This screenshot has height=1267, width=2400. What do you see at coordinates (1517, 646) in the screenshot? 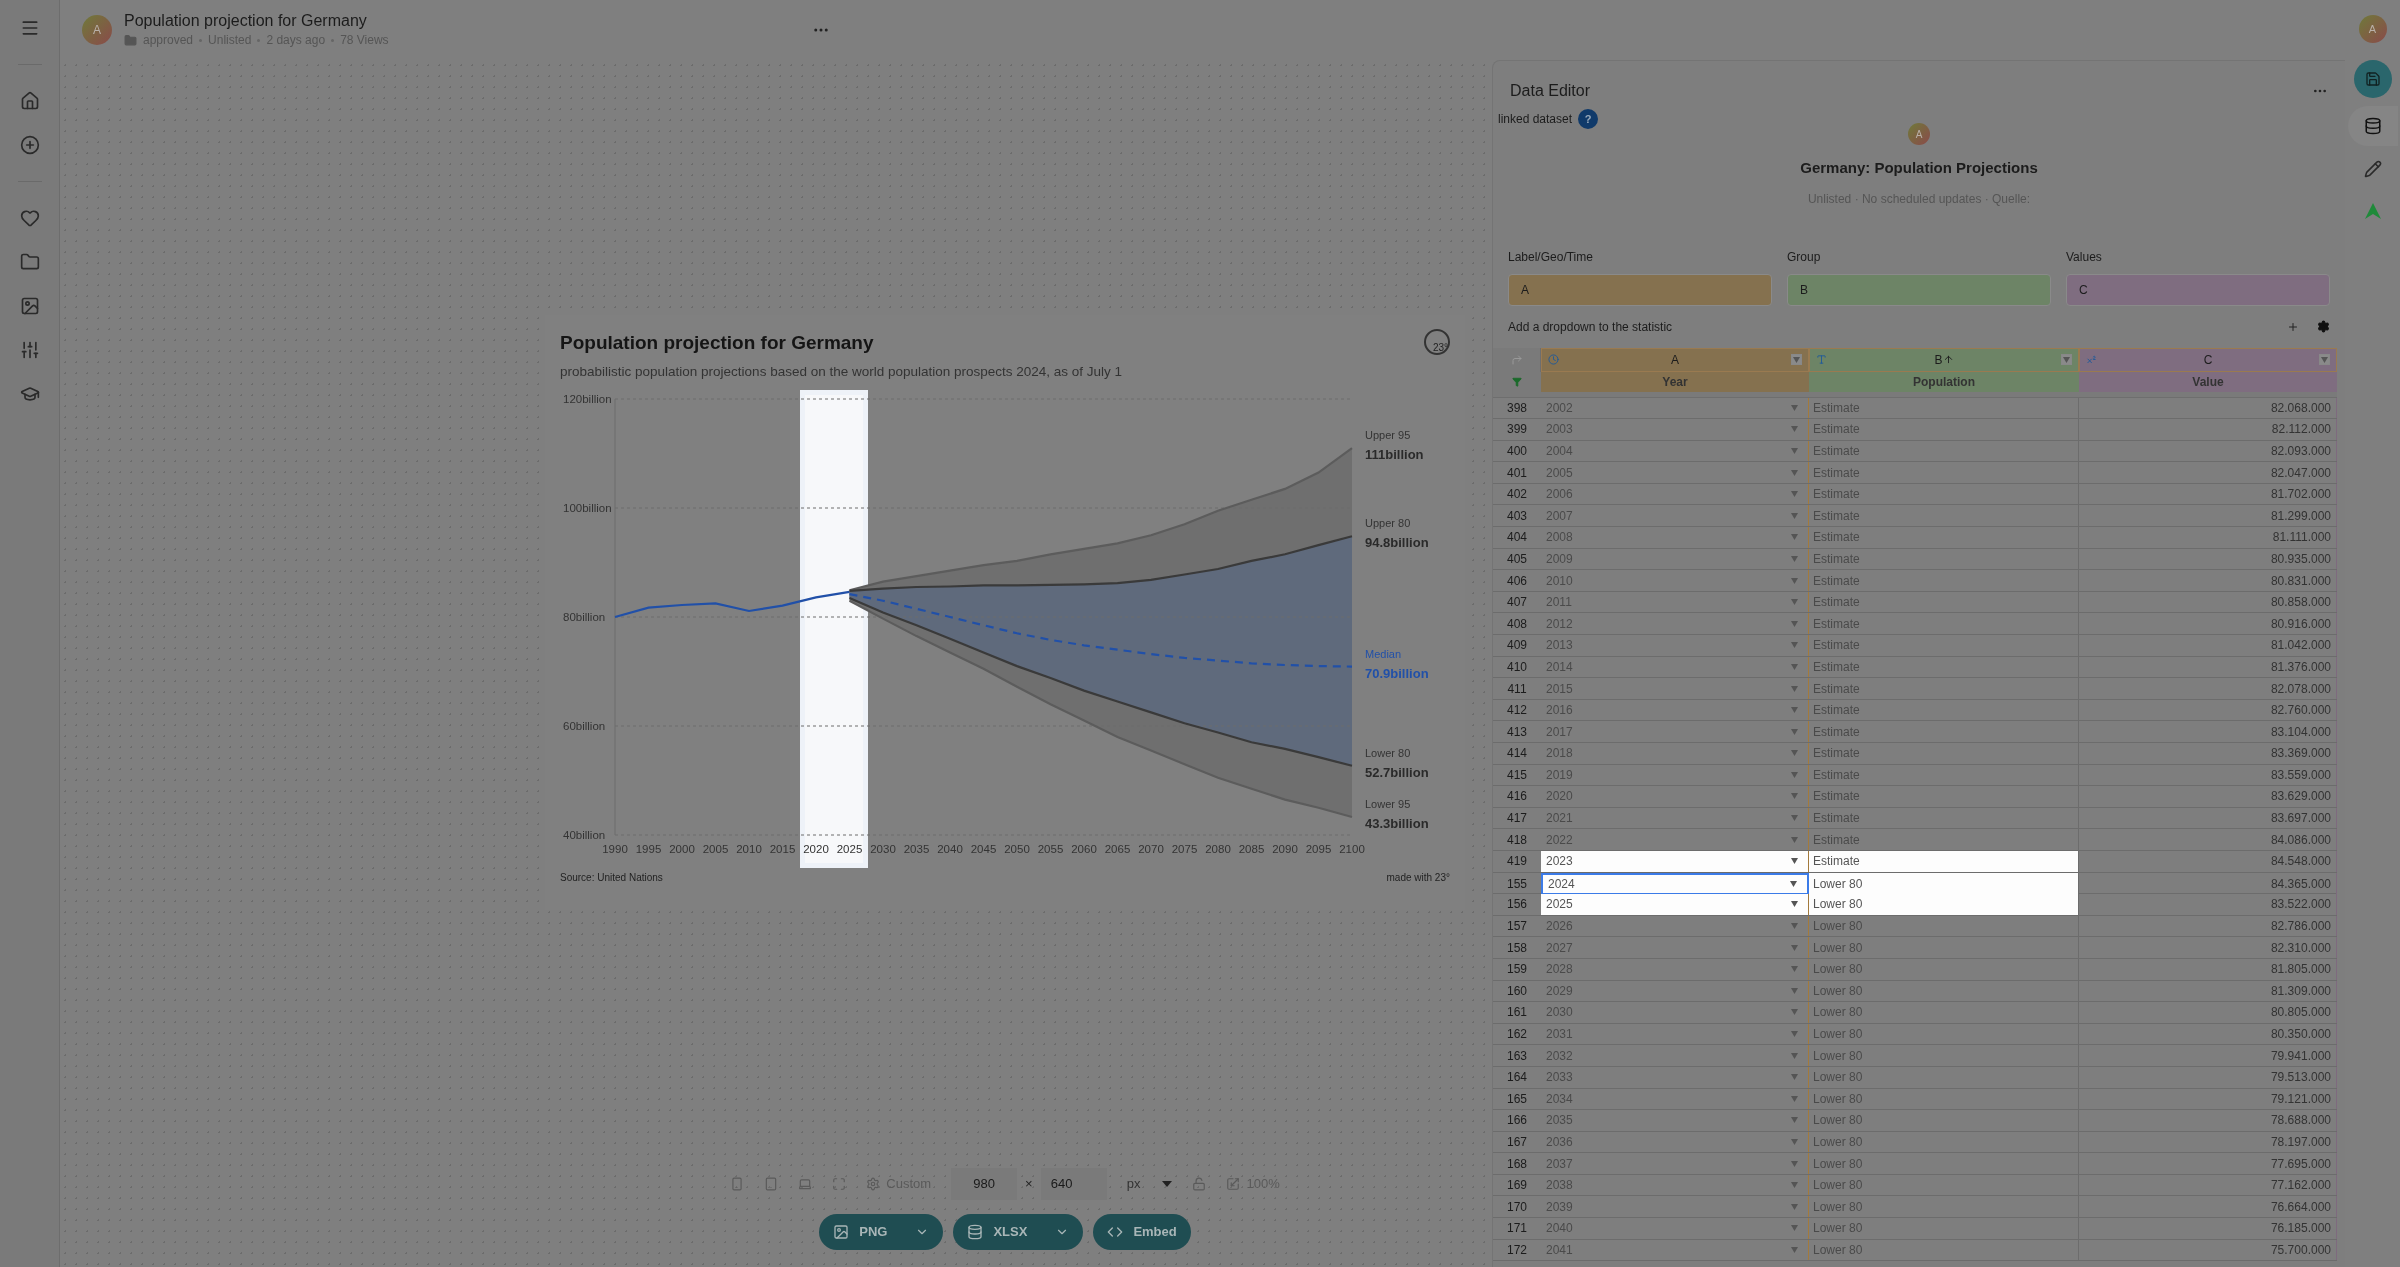
I see `row-number: 409` at bounding box center [1517, 646].